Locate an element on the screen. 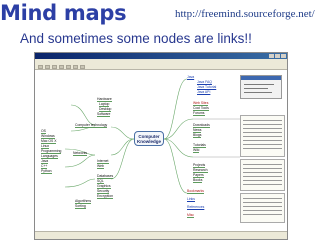 The width and height of the screenshot is (320, 240). open-icon is located at coordinates (47, 67).